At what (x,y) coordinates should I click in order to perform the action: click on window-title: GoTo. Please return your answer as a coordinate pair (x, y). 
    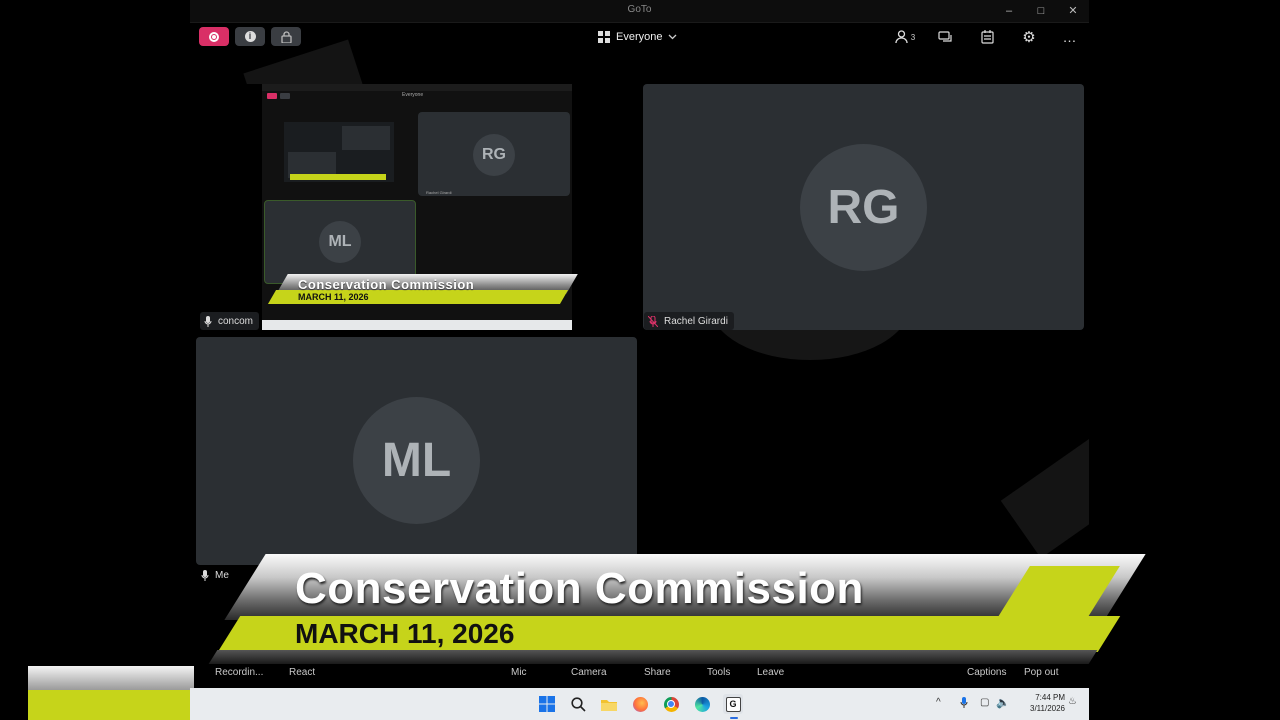
    Looking at the image, I should click on (639, 9).